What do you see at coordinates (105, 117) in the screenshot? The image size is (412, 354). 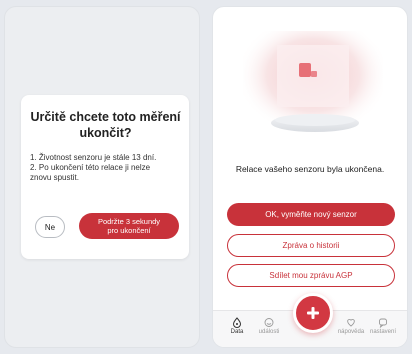 I see `dialog-title-line1: Určitě chcete toto měření` at bounding box center [105, 117].